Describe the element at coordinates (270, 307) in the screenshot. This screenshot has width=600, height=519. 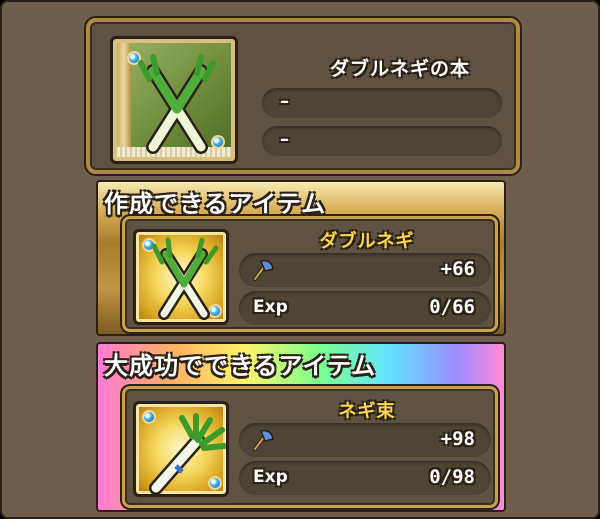
I see `normal-exp-label: Exp` at that location.